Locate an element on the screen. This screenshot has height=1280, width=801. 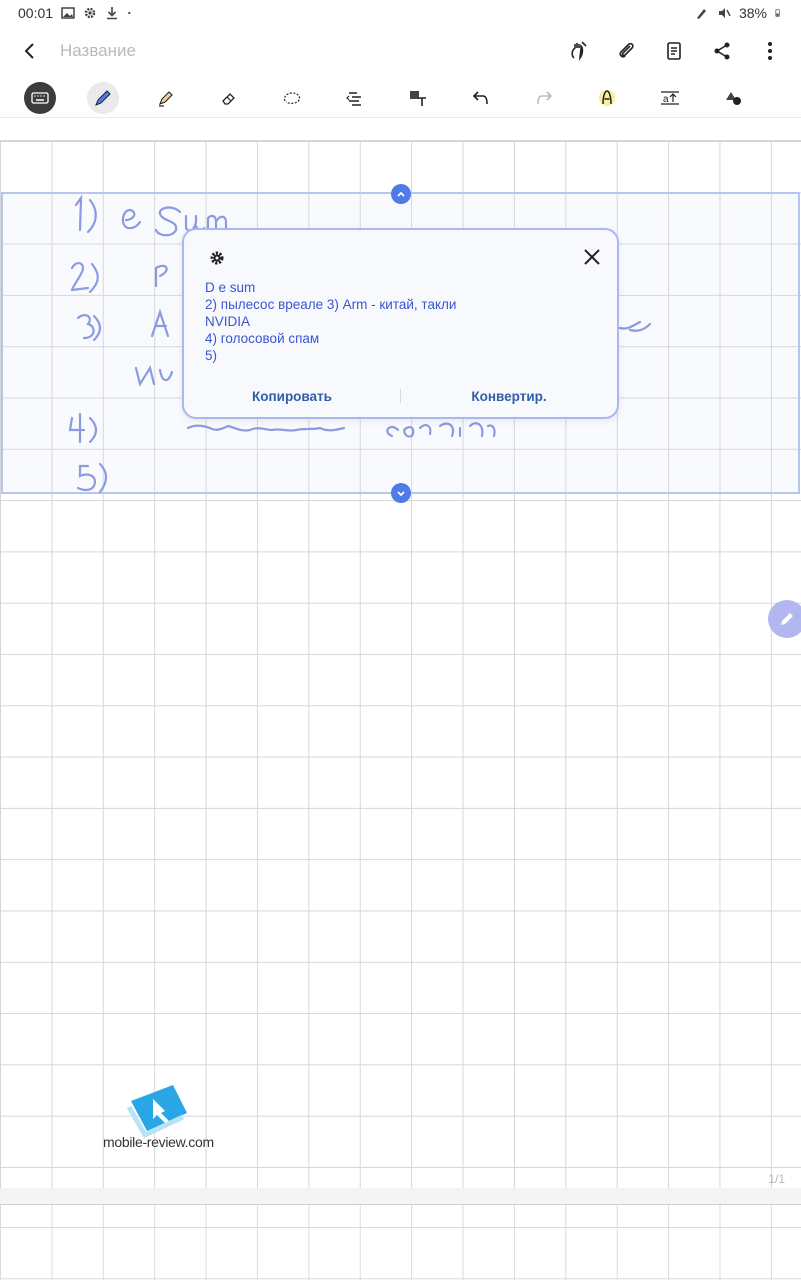
recognized-line: 2) пылесос вреале 3) Arm - китай, такли is located at coordinates (331, 304).